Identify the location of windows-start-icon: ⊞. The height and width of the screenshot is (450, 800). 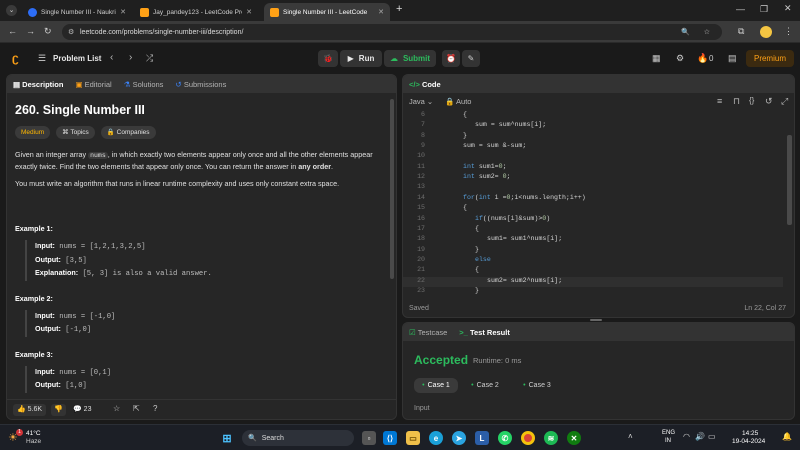
(227, 438).